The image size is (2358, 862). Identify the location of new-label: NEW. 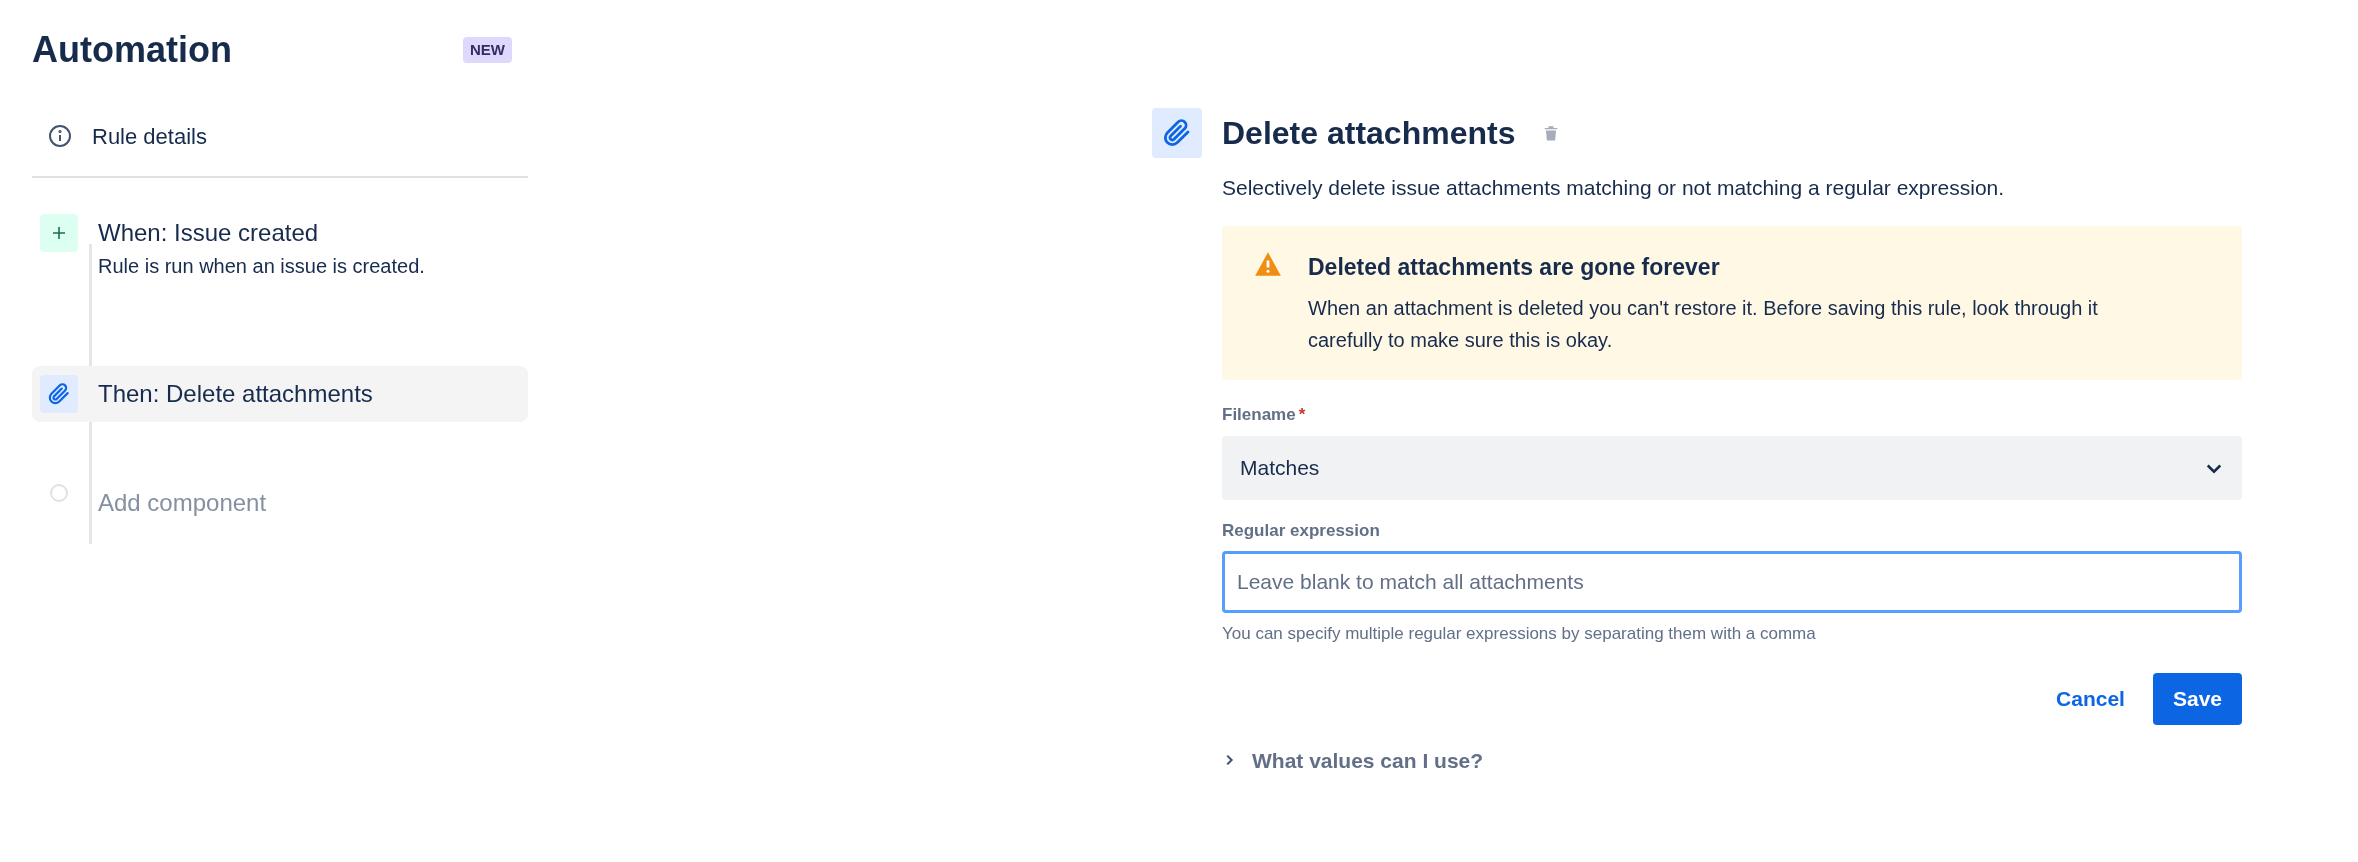
(487, 50).